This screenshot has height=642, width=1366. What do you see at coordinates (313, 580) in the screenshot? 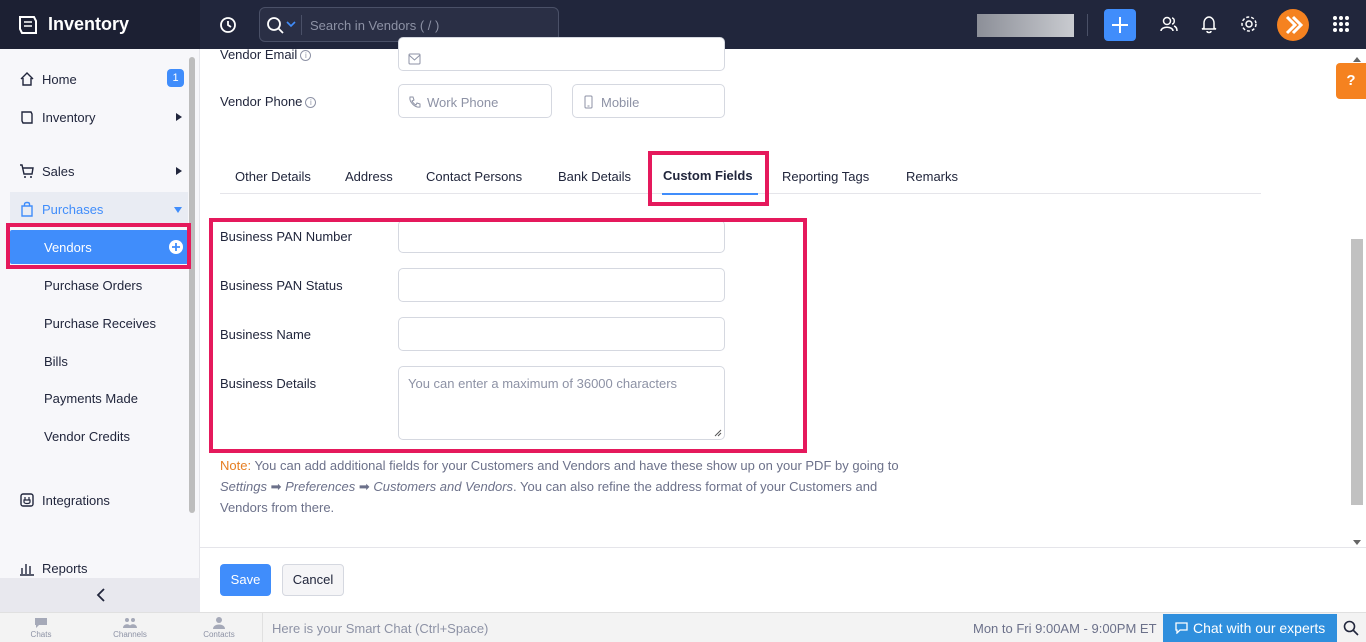
I see `cancel-button: Cancel` at bounding box center [313, 580].